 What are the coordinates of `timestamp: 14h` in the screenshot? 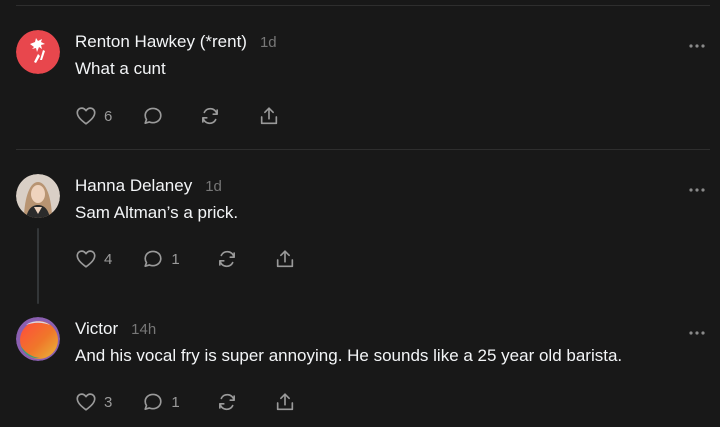 It's located at (144, 329).